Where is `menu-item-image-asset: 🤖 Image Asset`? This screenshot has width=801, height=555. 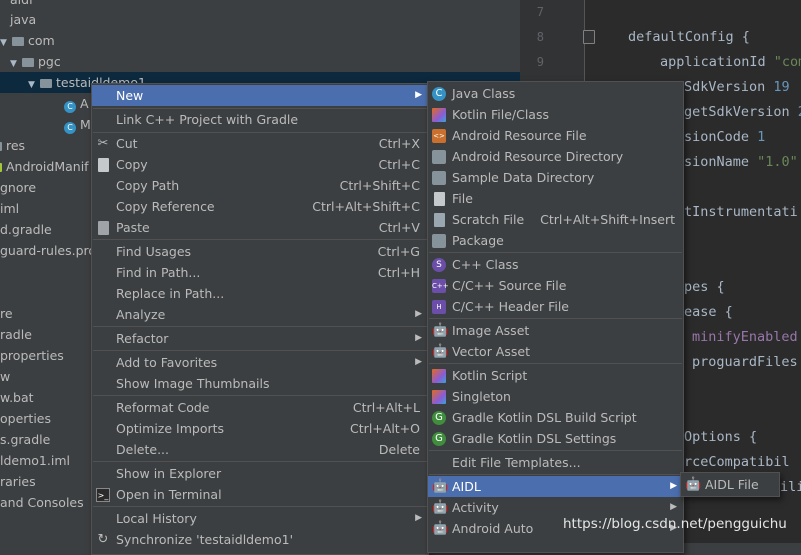 menu-item-image-asset: 🤖 Image Asset is located at coordinates (555, 330).